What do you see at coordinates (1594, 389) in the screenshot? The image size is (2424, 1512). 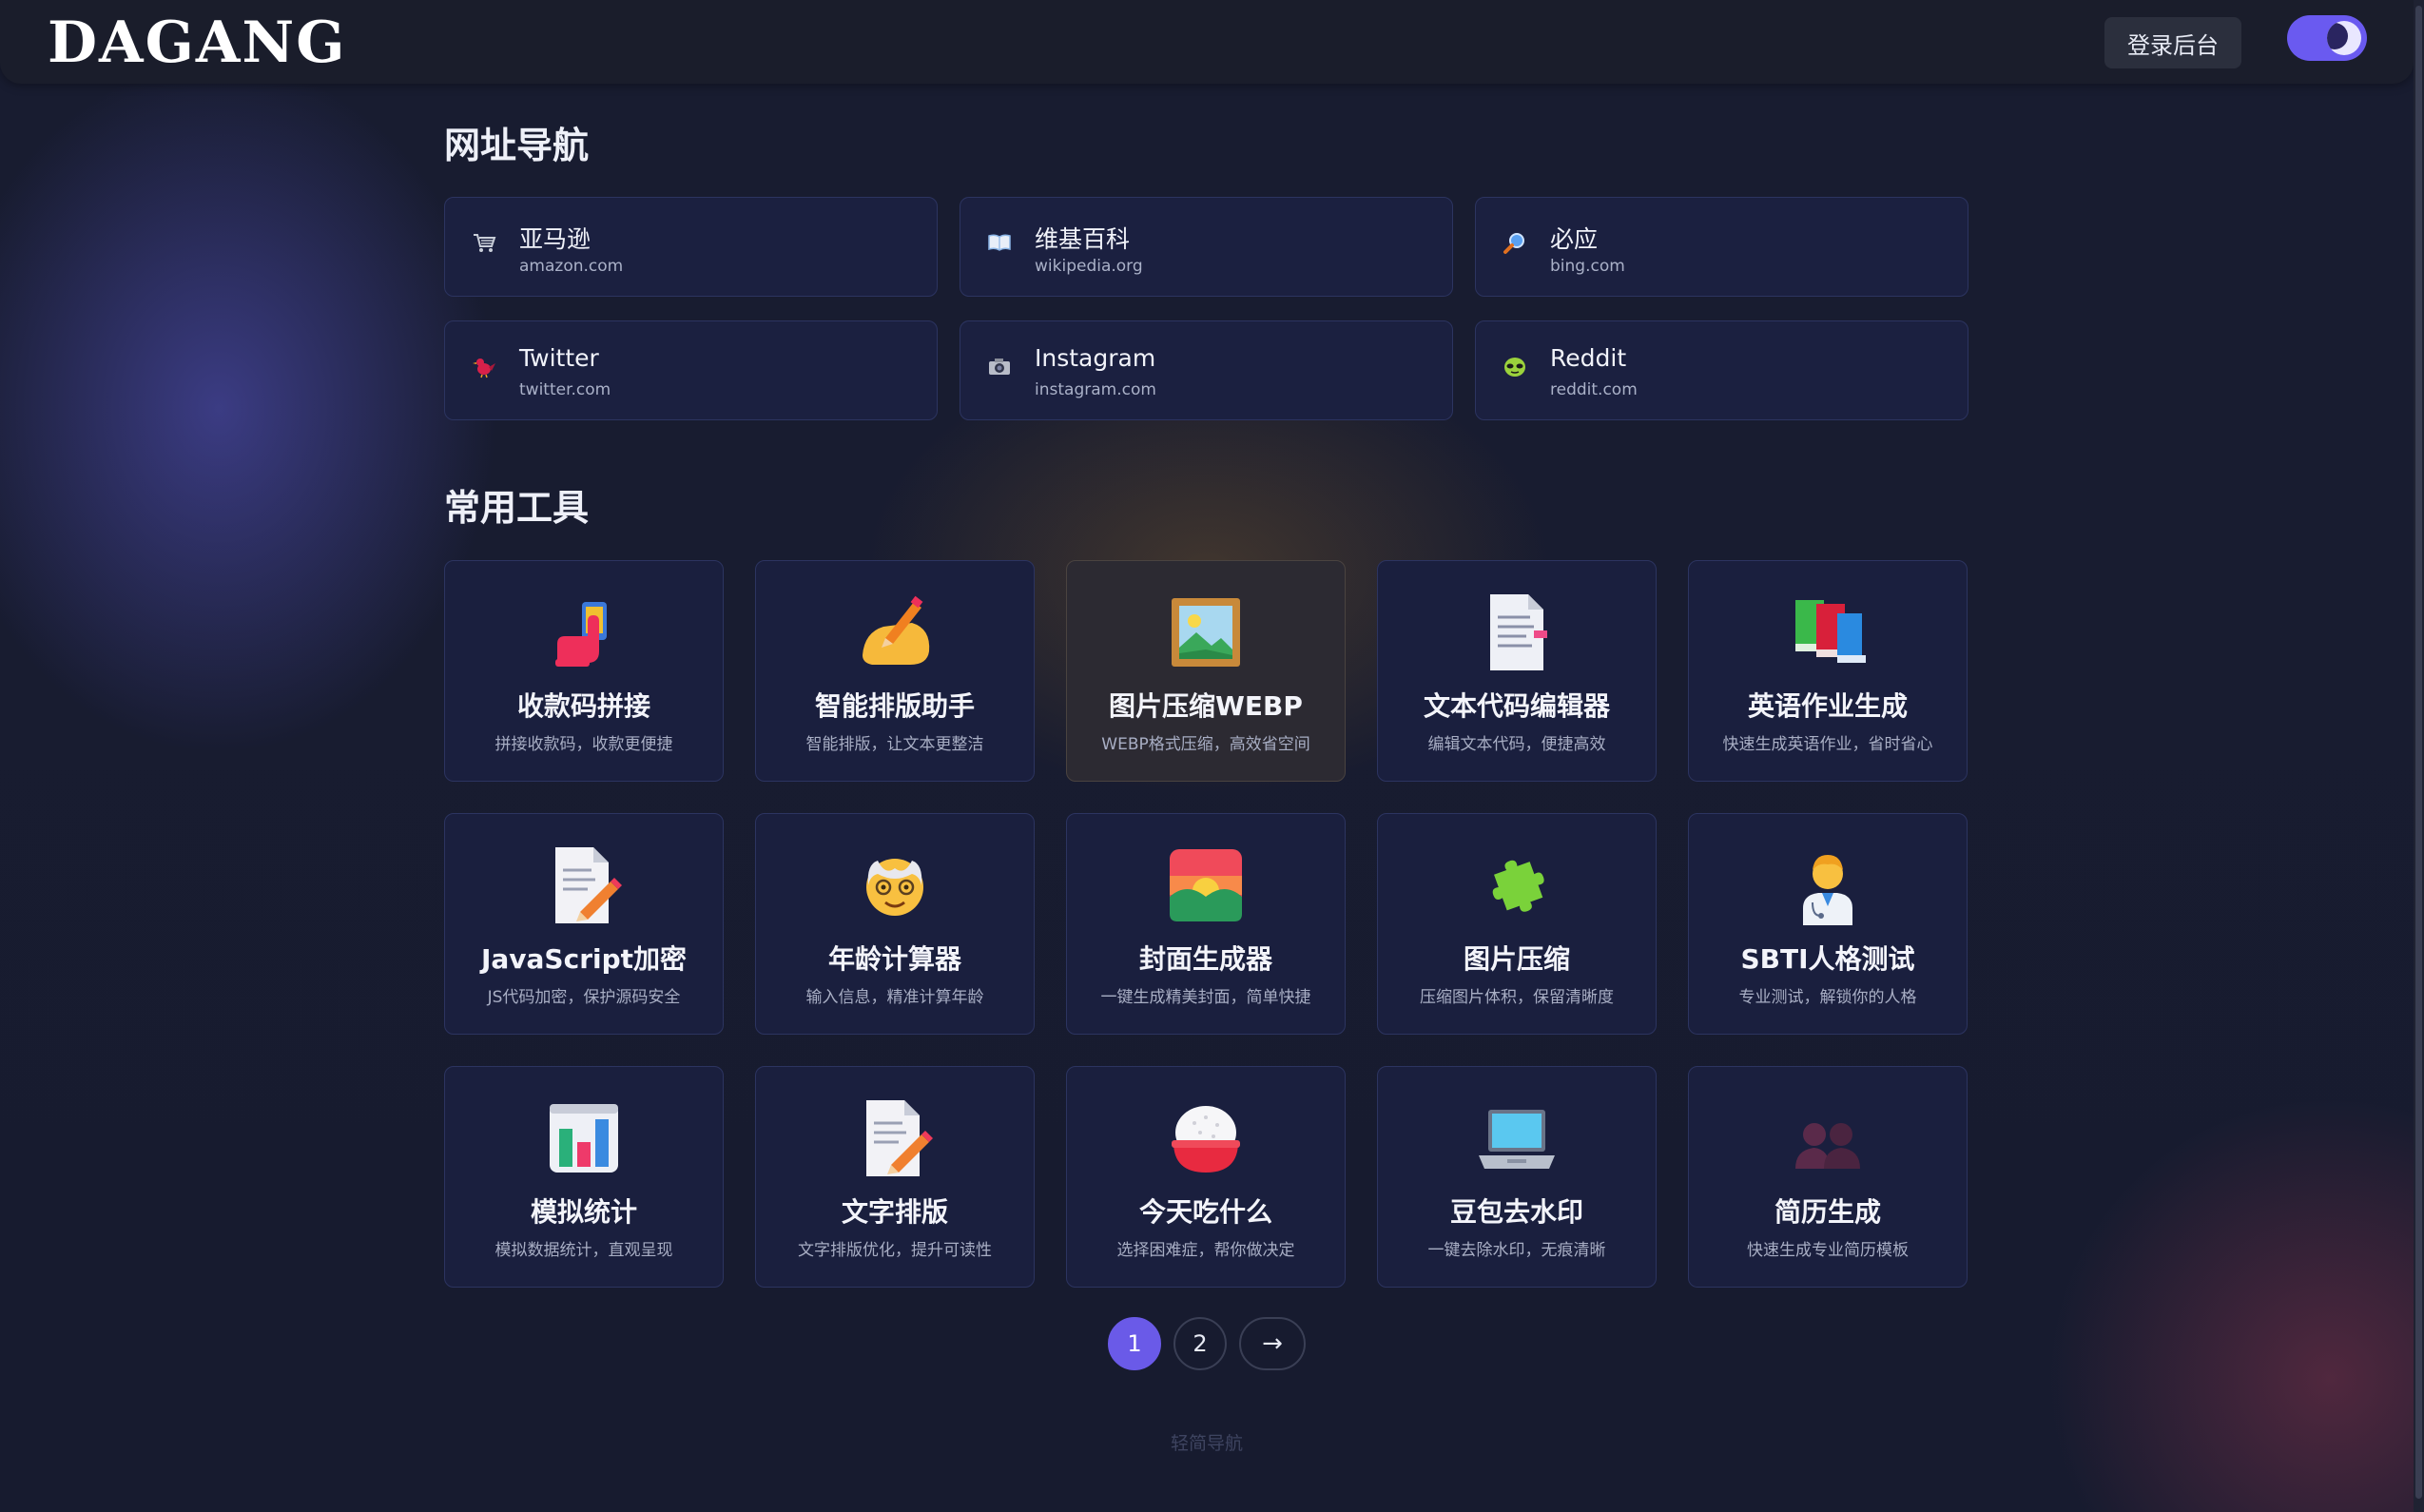 I see `nav-card-url: reddit.com` at bounding box center [1594, 389].